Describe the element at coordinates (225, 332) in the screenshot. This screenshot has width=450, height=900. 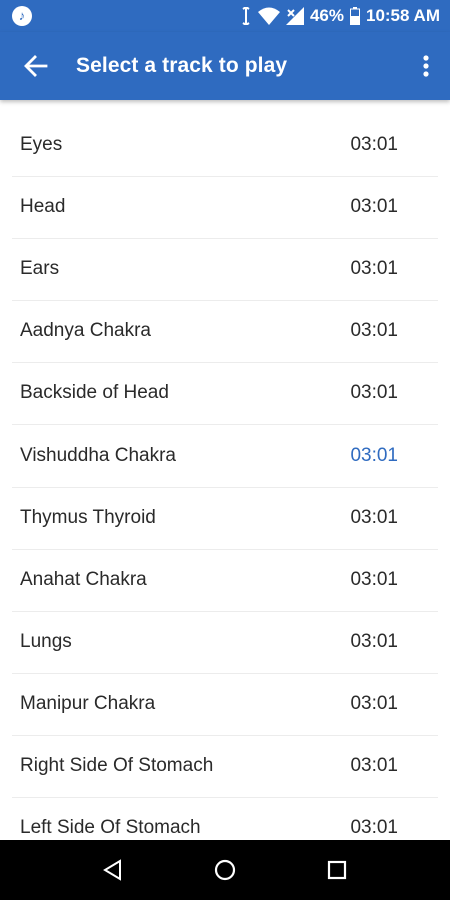
I see `track-row: Aadnya Chakra 03:01` at that location.